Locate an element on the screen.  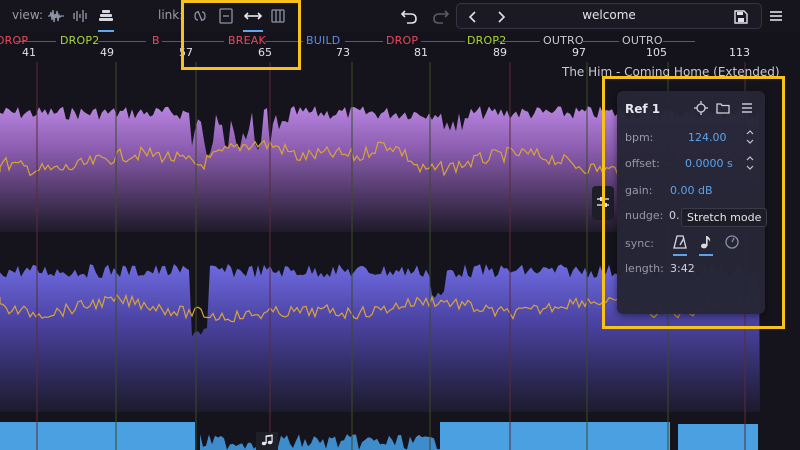
track-title: The Him - Coming Home (Extended) is located at coordinates (671, 72).